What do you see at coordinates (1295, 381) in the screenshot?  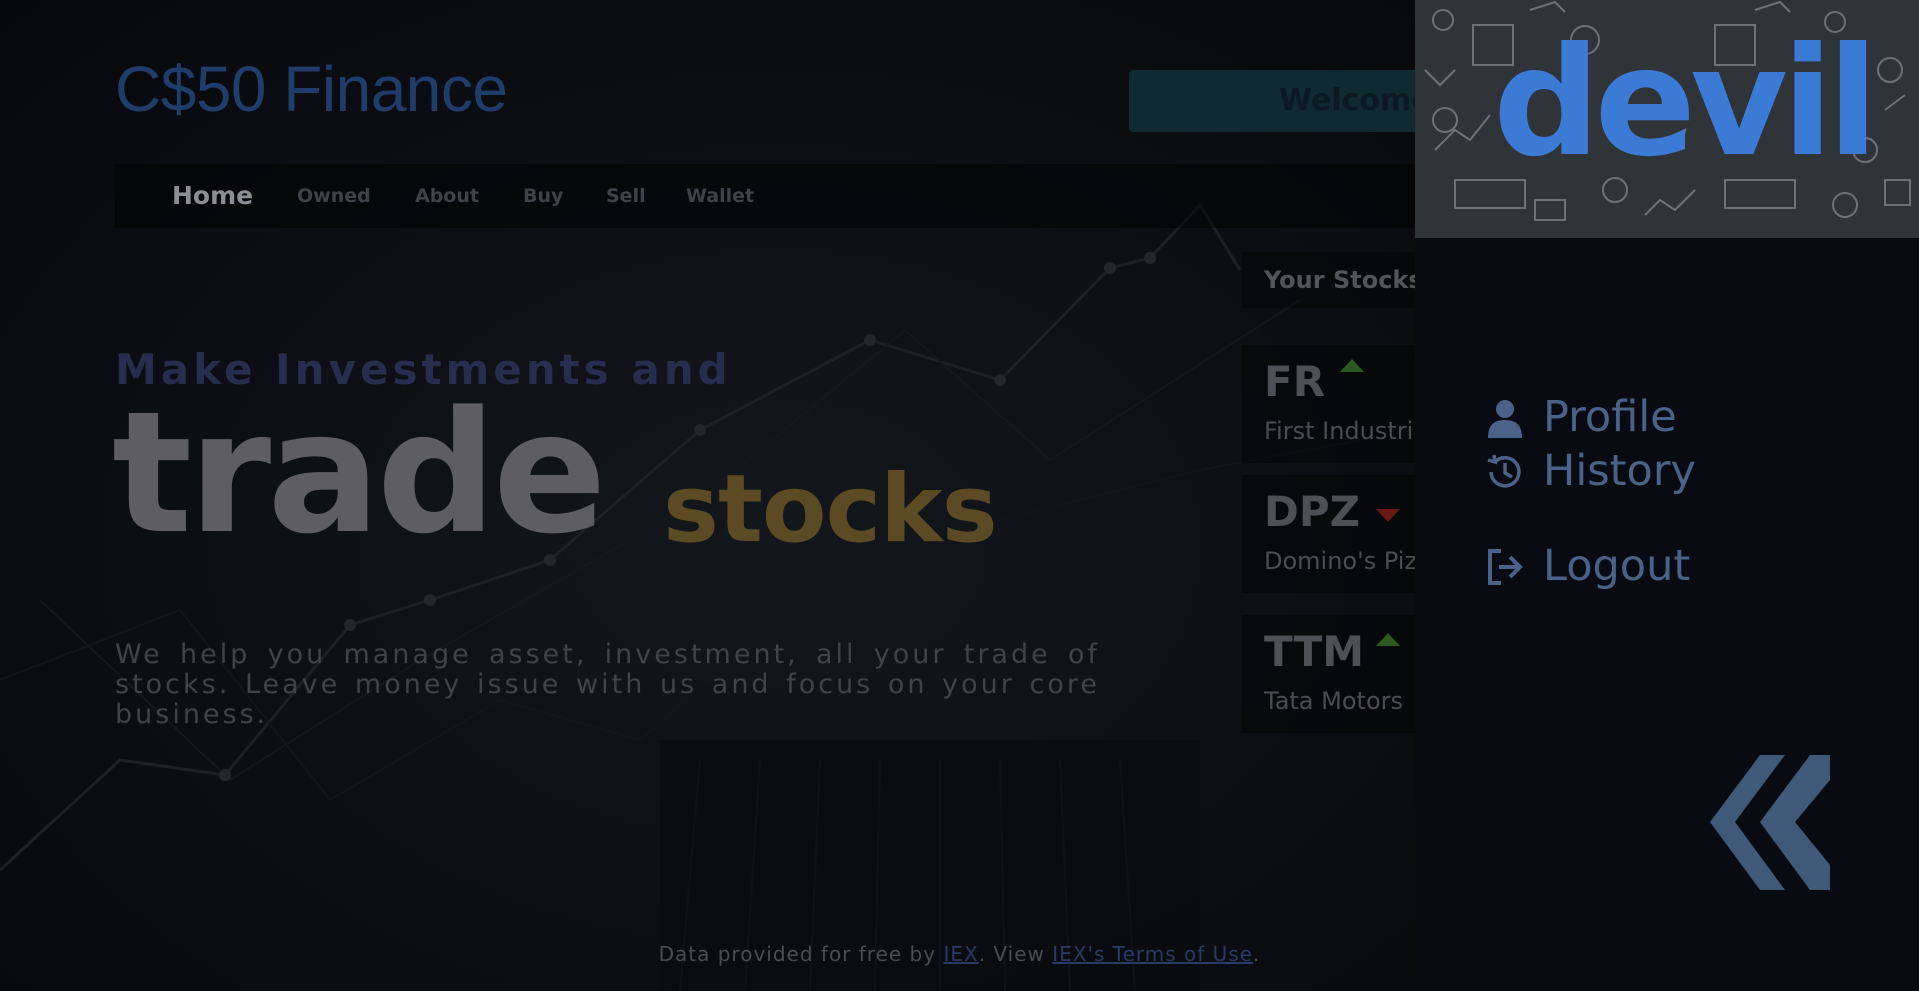 I see `stock-symbol: FR` at bounding box center [1295, 381].